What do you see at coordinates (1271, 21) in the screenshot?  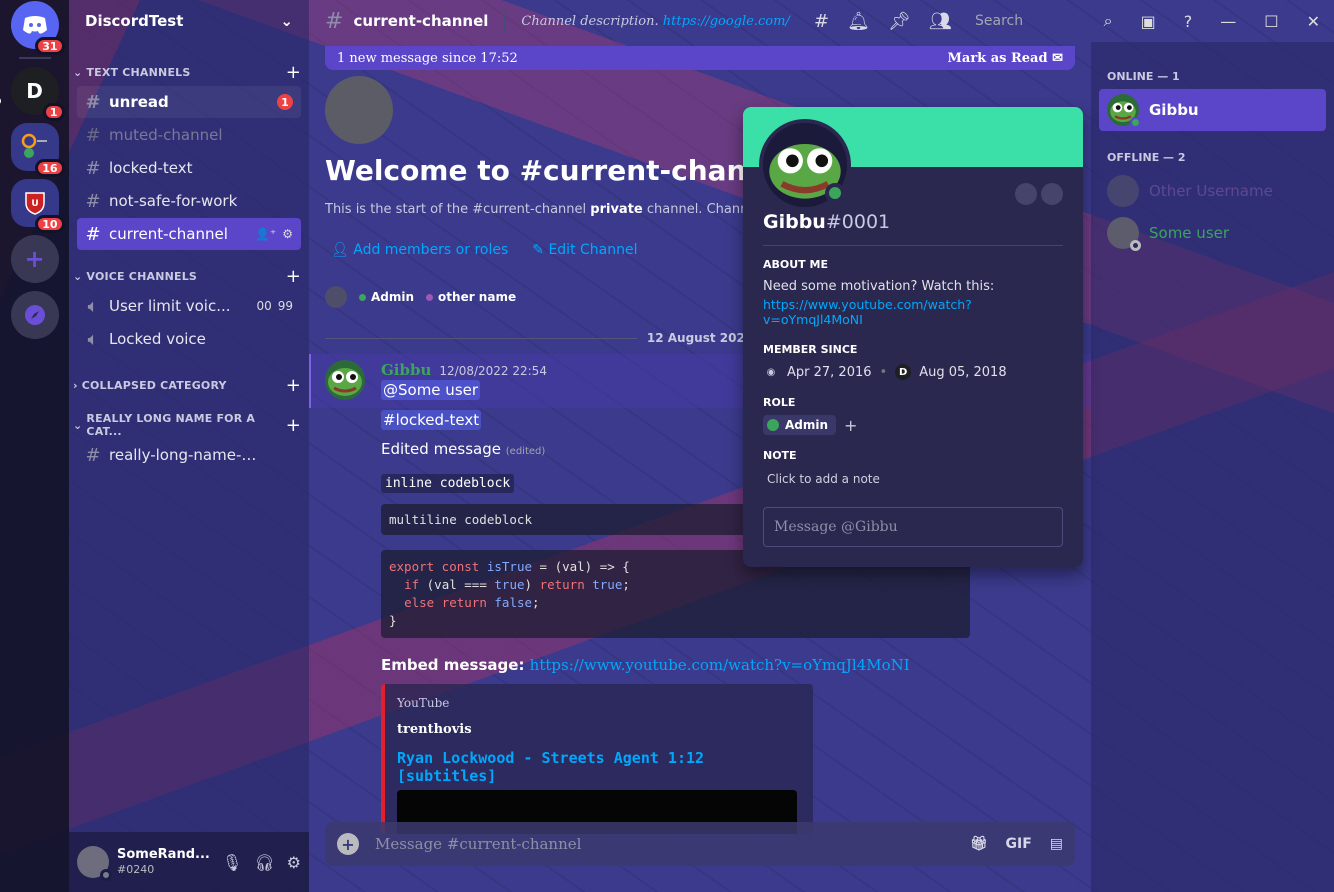 I see `maximize-icon: ☐` at bounding box center [1271, 21].